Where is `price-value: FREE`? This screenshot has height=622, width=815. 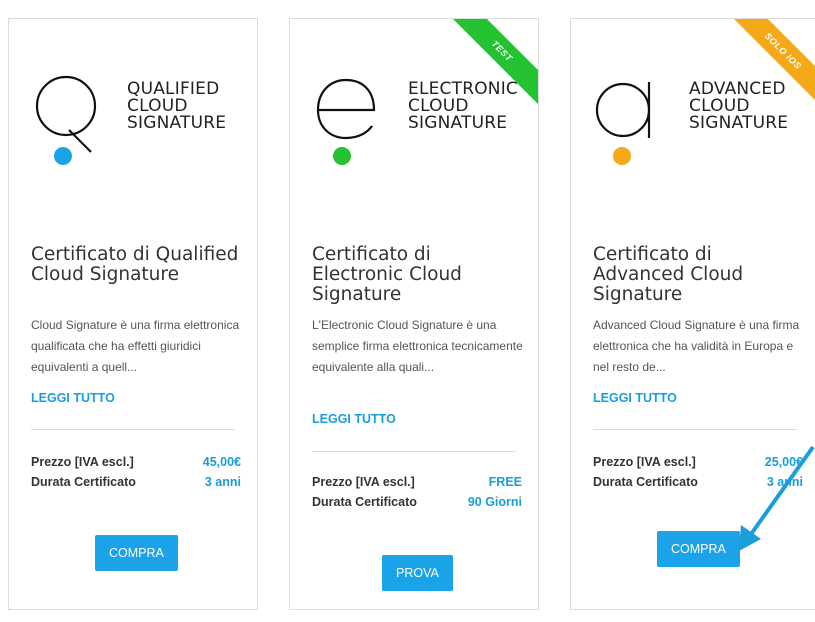 price-value: FREE is located at coordinates (505, 482).